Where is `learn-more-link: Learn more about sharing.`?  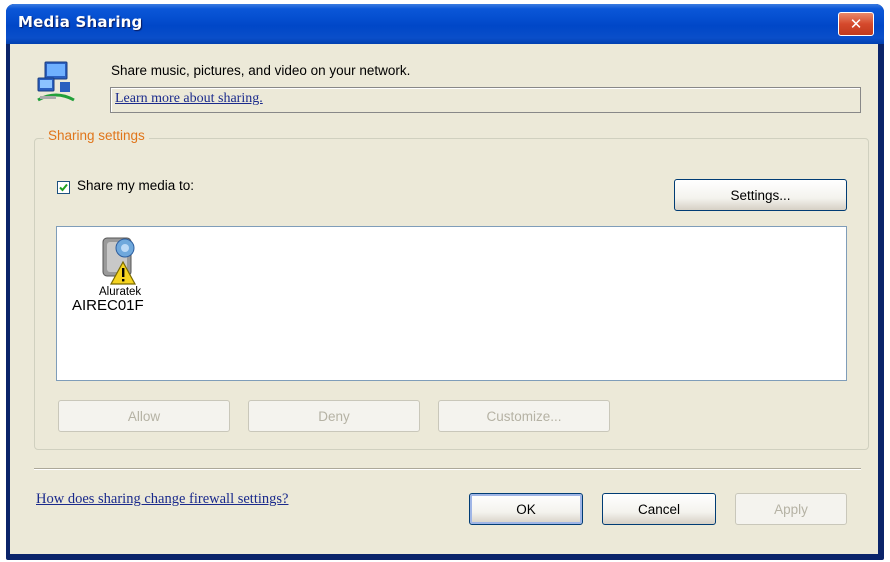 learn-more-link: Learn more about sharing. is located at coordinates (189, 99).